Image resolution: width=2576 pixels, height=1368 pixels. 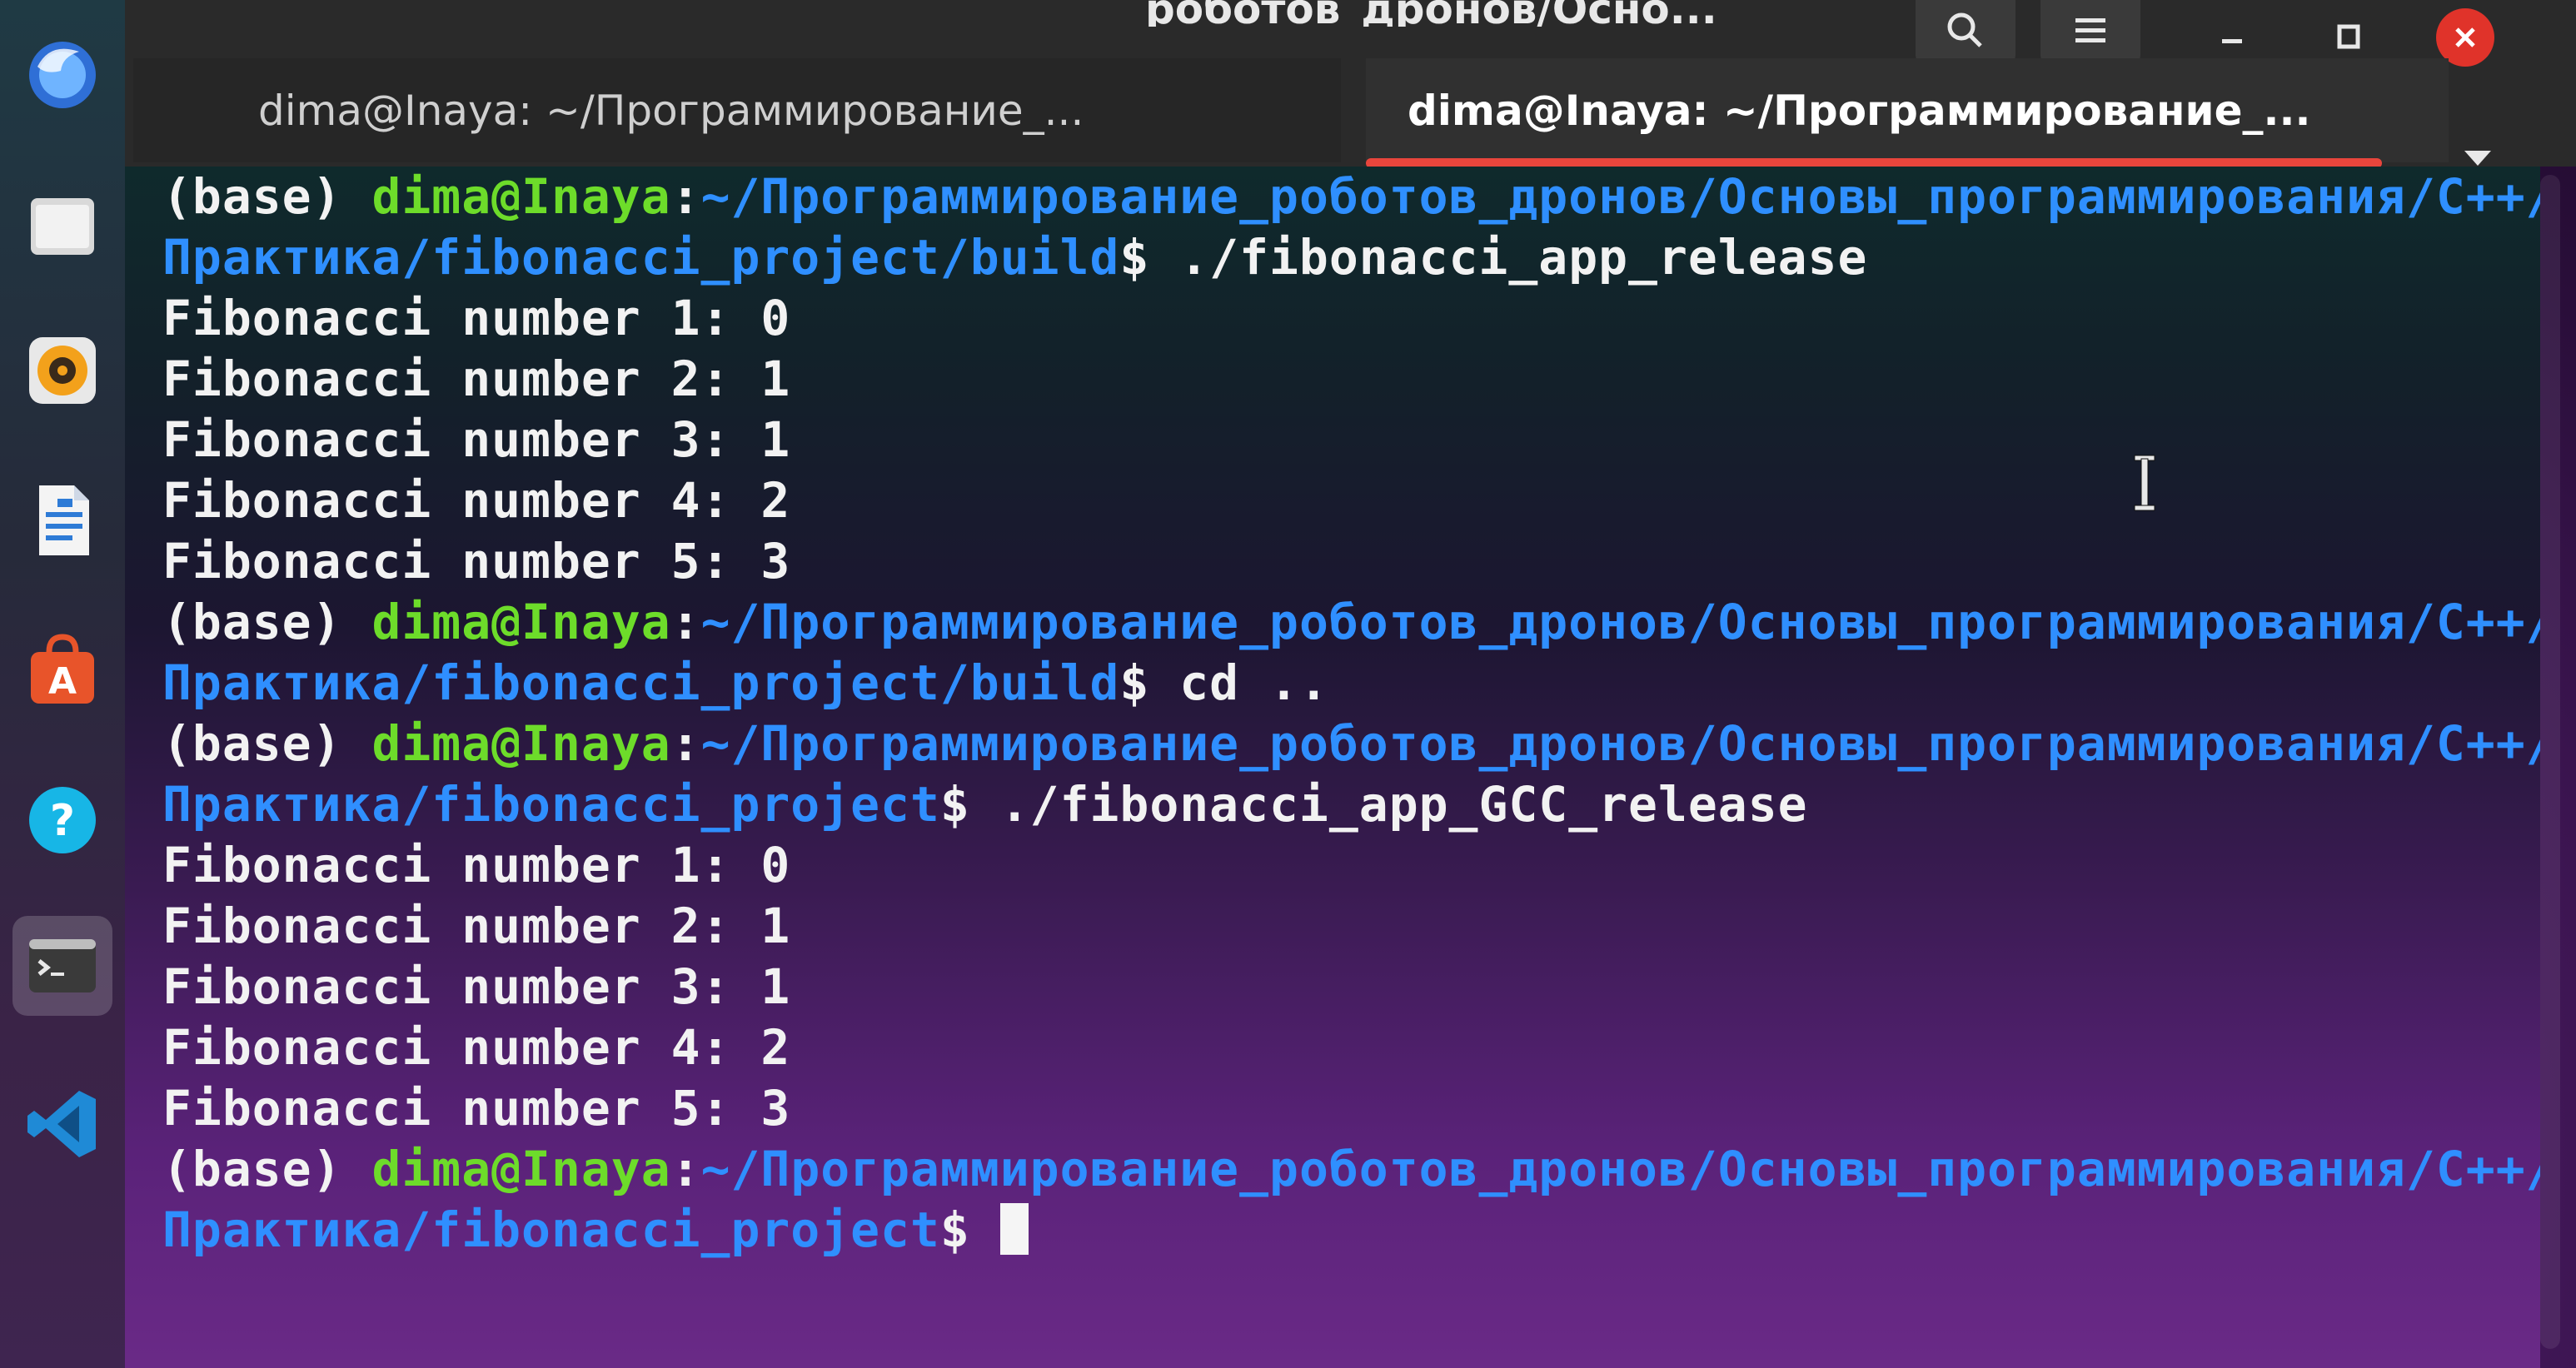 I want to click on dock-item-rhythmbox, so click(x=62, y=370).